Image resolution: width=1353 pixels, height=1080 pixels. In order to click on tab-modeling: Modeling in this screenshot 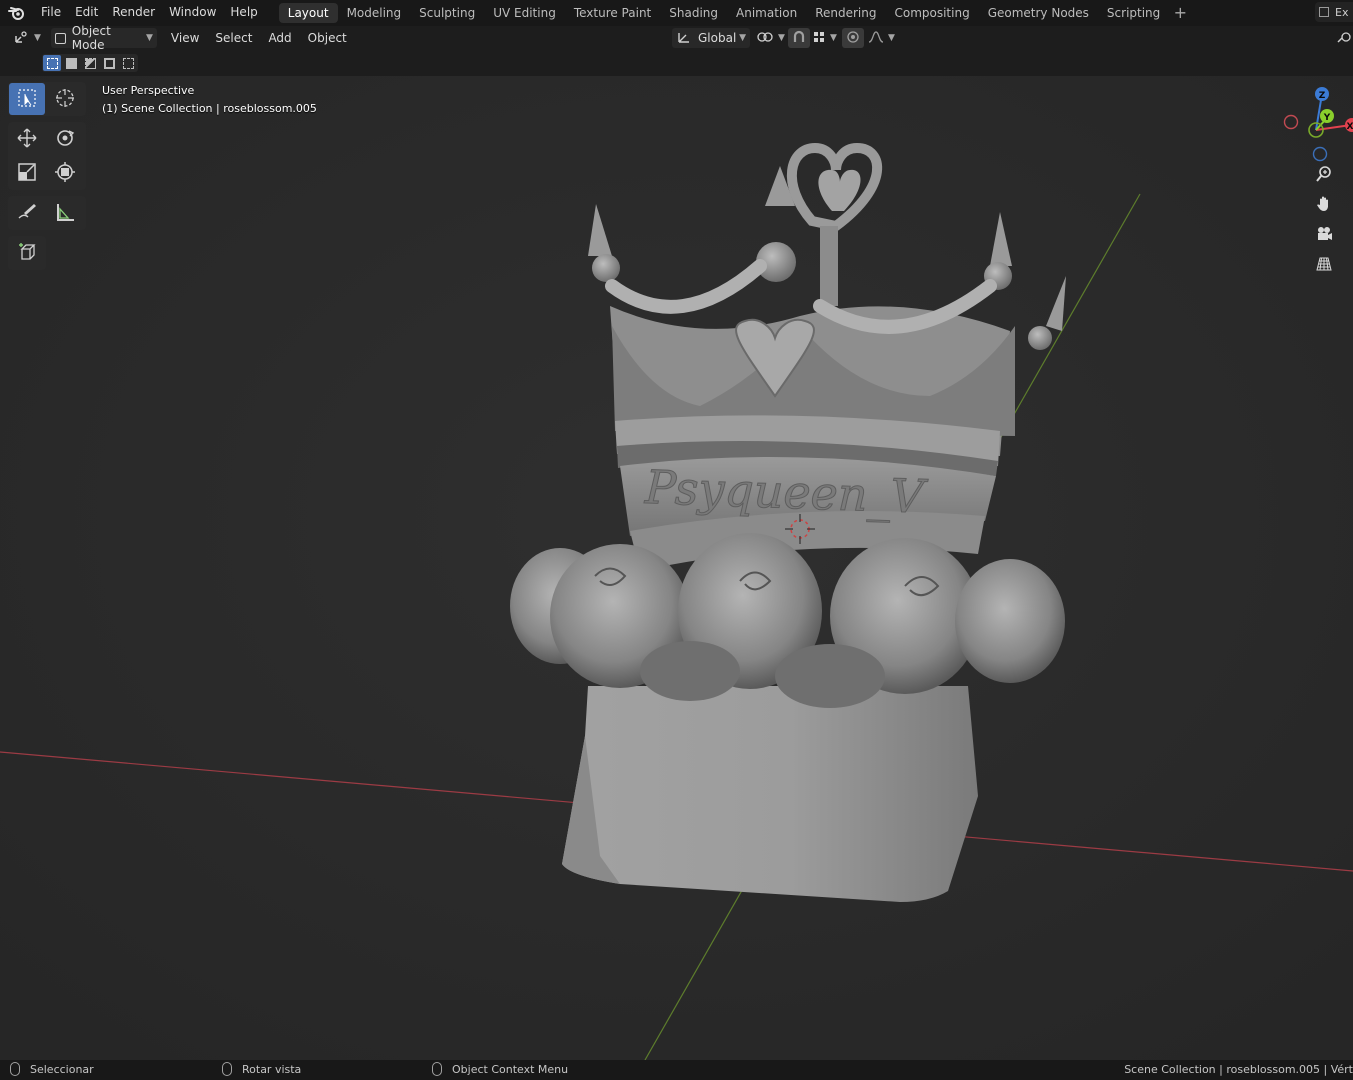, I will do `click(374, 13)`.